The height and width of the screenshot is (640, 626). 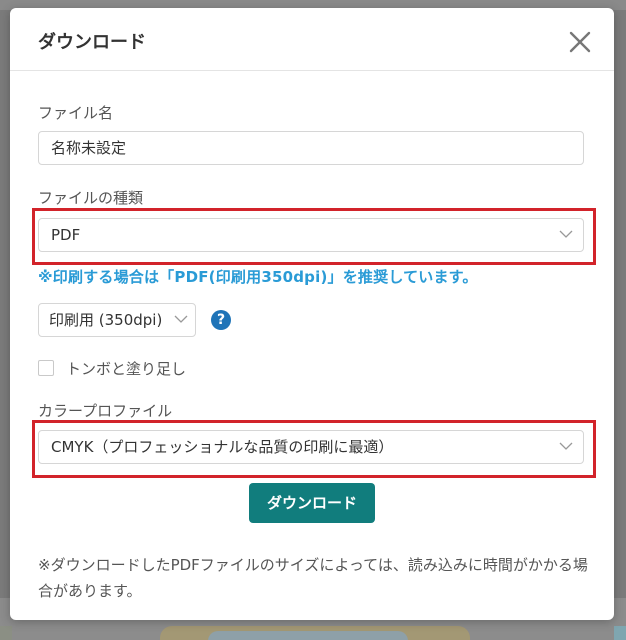 I want to click on file-type-selected: PDF, so click(x=66, y=235).